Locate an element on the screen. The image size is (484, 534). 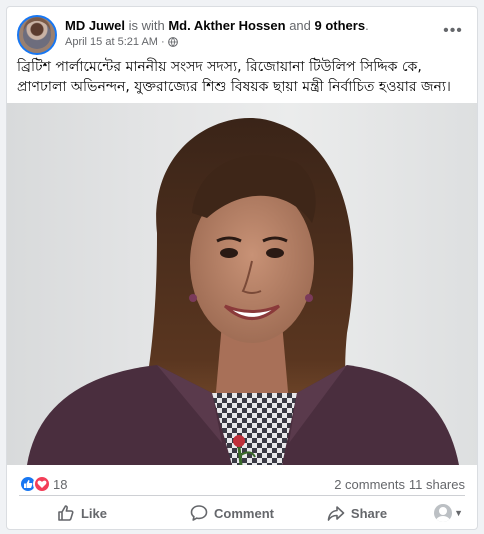
tagged-person: Md. Akther Hossen is located at coordinates (226, 25).